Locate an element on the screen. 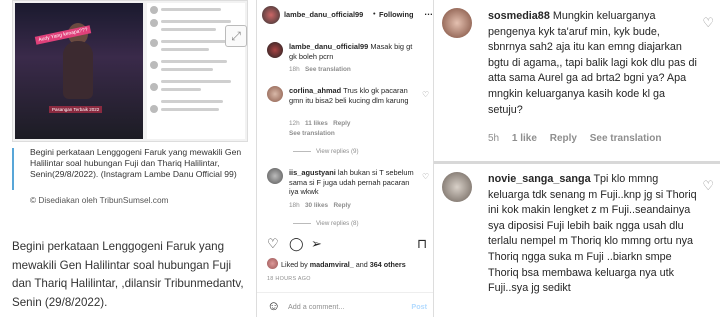 The image size is (720, 317). comment-meta: 12h 11 likes Reply is located at coordinates (319, 123).